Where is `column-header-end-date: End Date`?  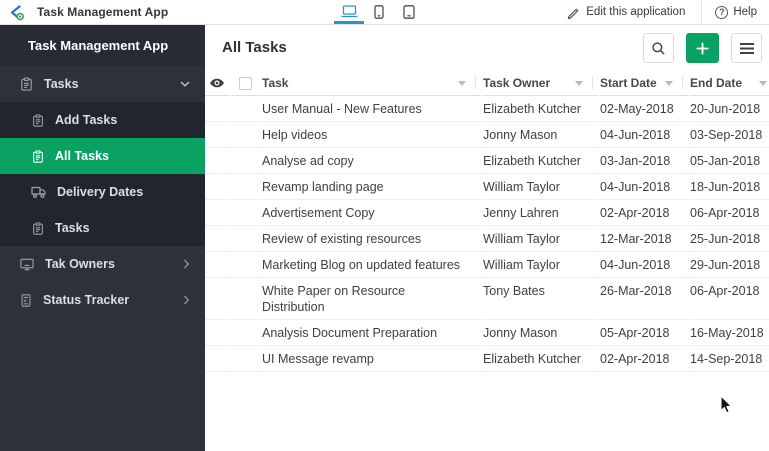
column-header-end-date: End Date is located at coordinates (729, 83).